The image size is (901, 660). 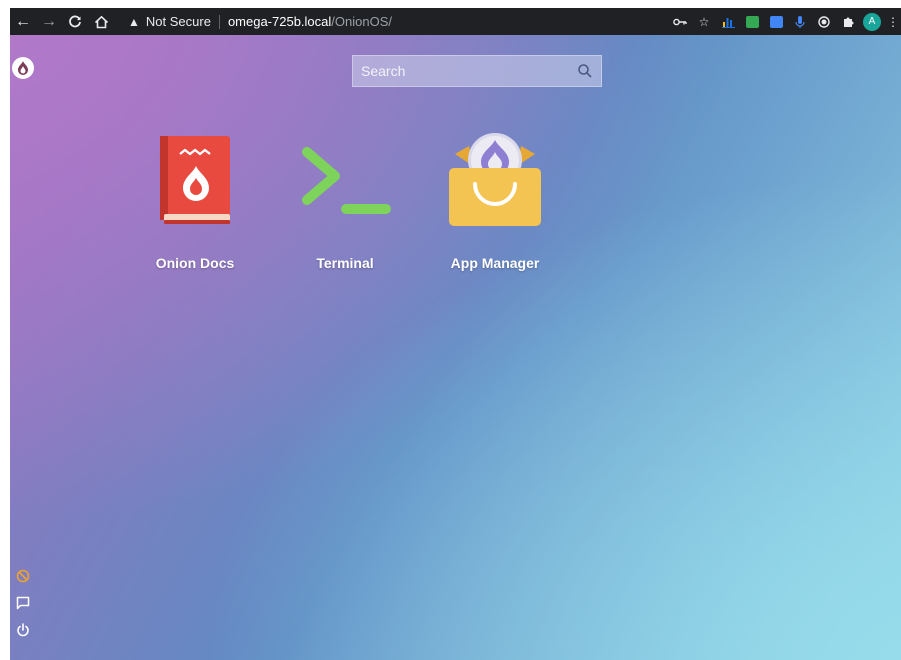 What do you see at coordinates (361, 21) in the screenshot?
I see `url-path: /OnionOS/` at bounding box center [361, 21].